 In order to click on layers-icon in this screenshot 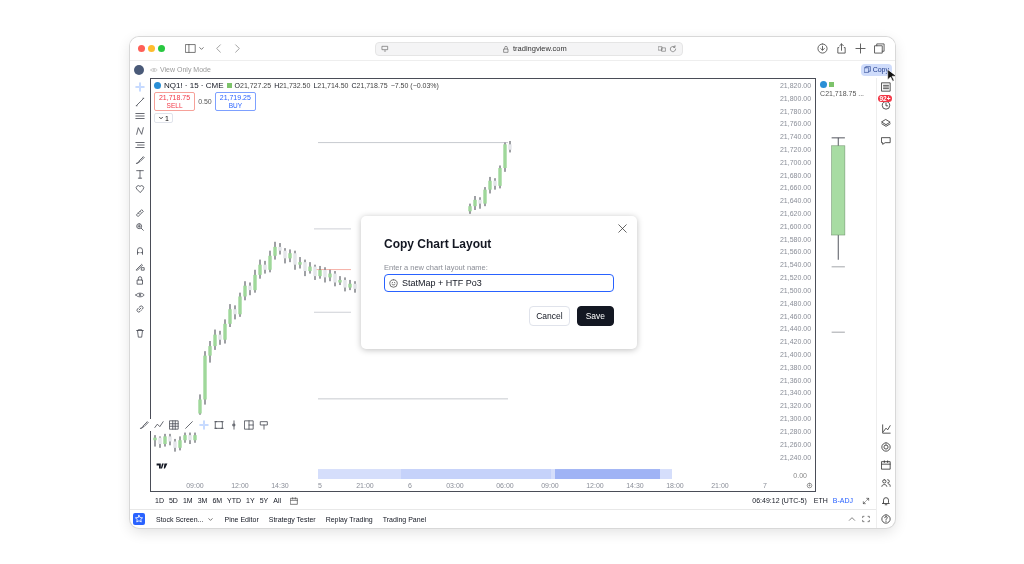, I will do `click(886, 123)`.